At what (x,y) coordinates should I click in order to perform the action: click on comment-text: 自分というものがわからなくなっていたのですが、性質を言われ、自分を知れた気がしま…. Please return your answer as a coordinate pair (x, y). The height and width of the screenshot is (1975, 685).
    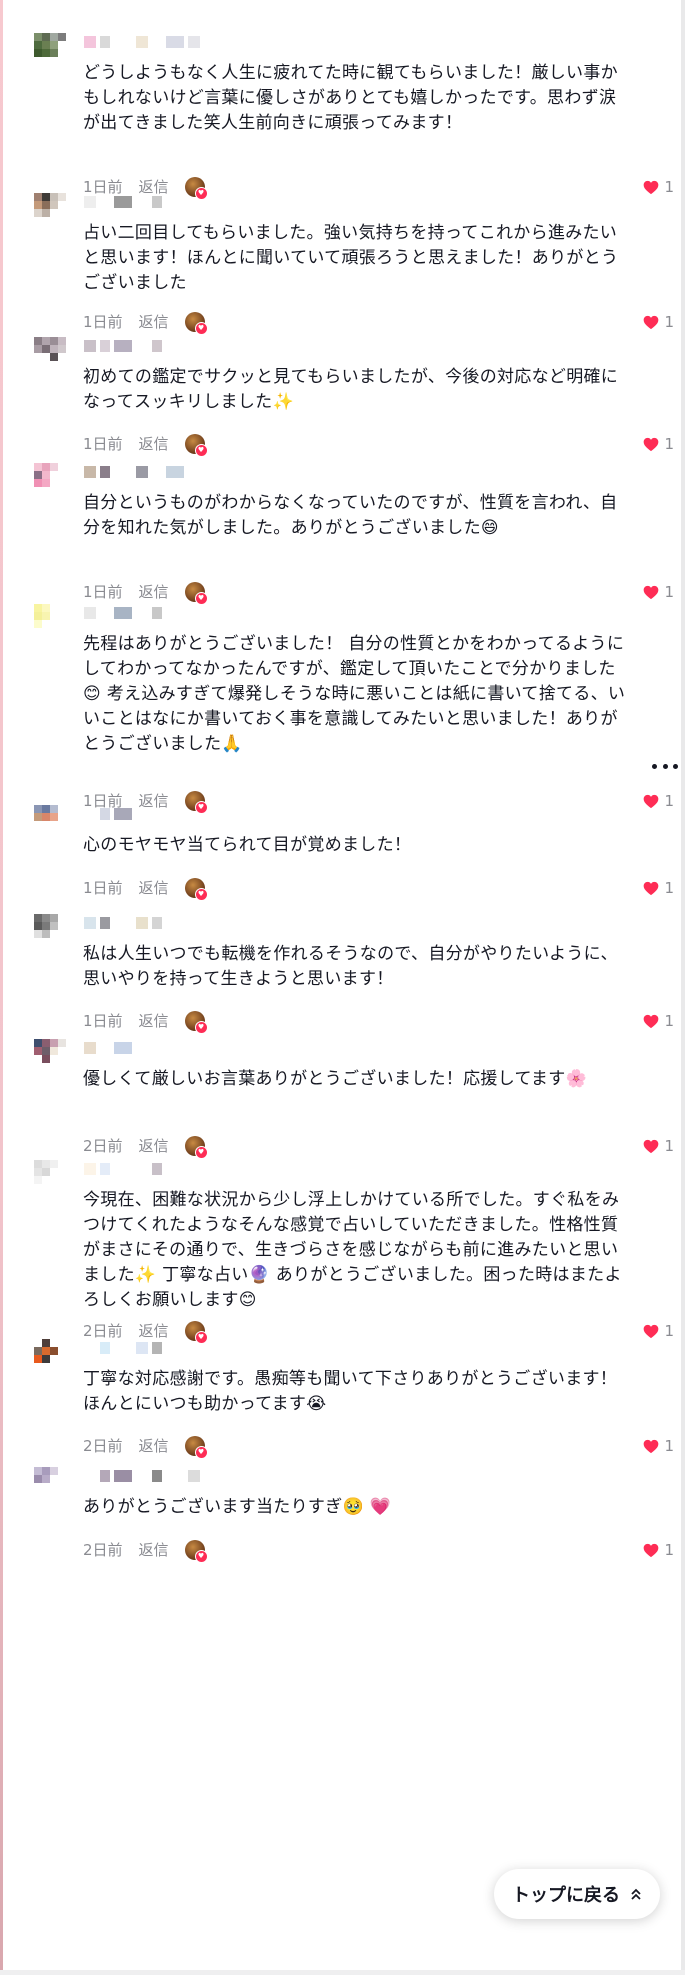
    Looking at the image, I should click on (350, 515).